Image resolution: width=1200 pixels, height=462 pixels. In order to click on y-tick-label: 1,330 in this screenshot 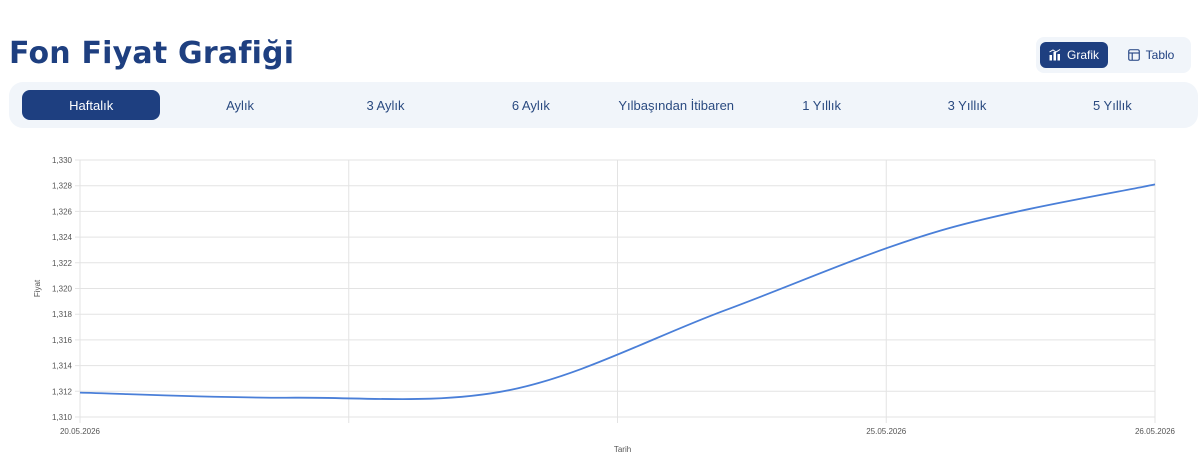, I will do `click(62, 160)`.